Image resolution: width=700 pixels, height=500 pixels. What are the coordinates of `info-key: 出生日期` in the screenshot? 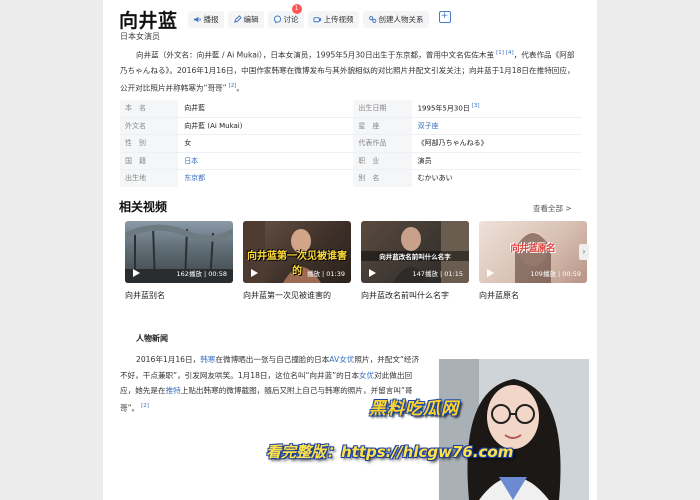 It's located at (382, 108).